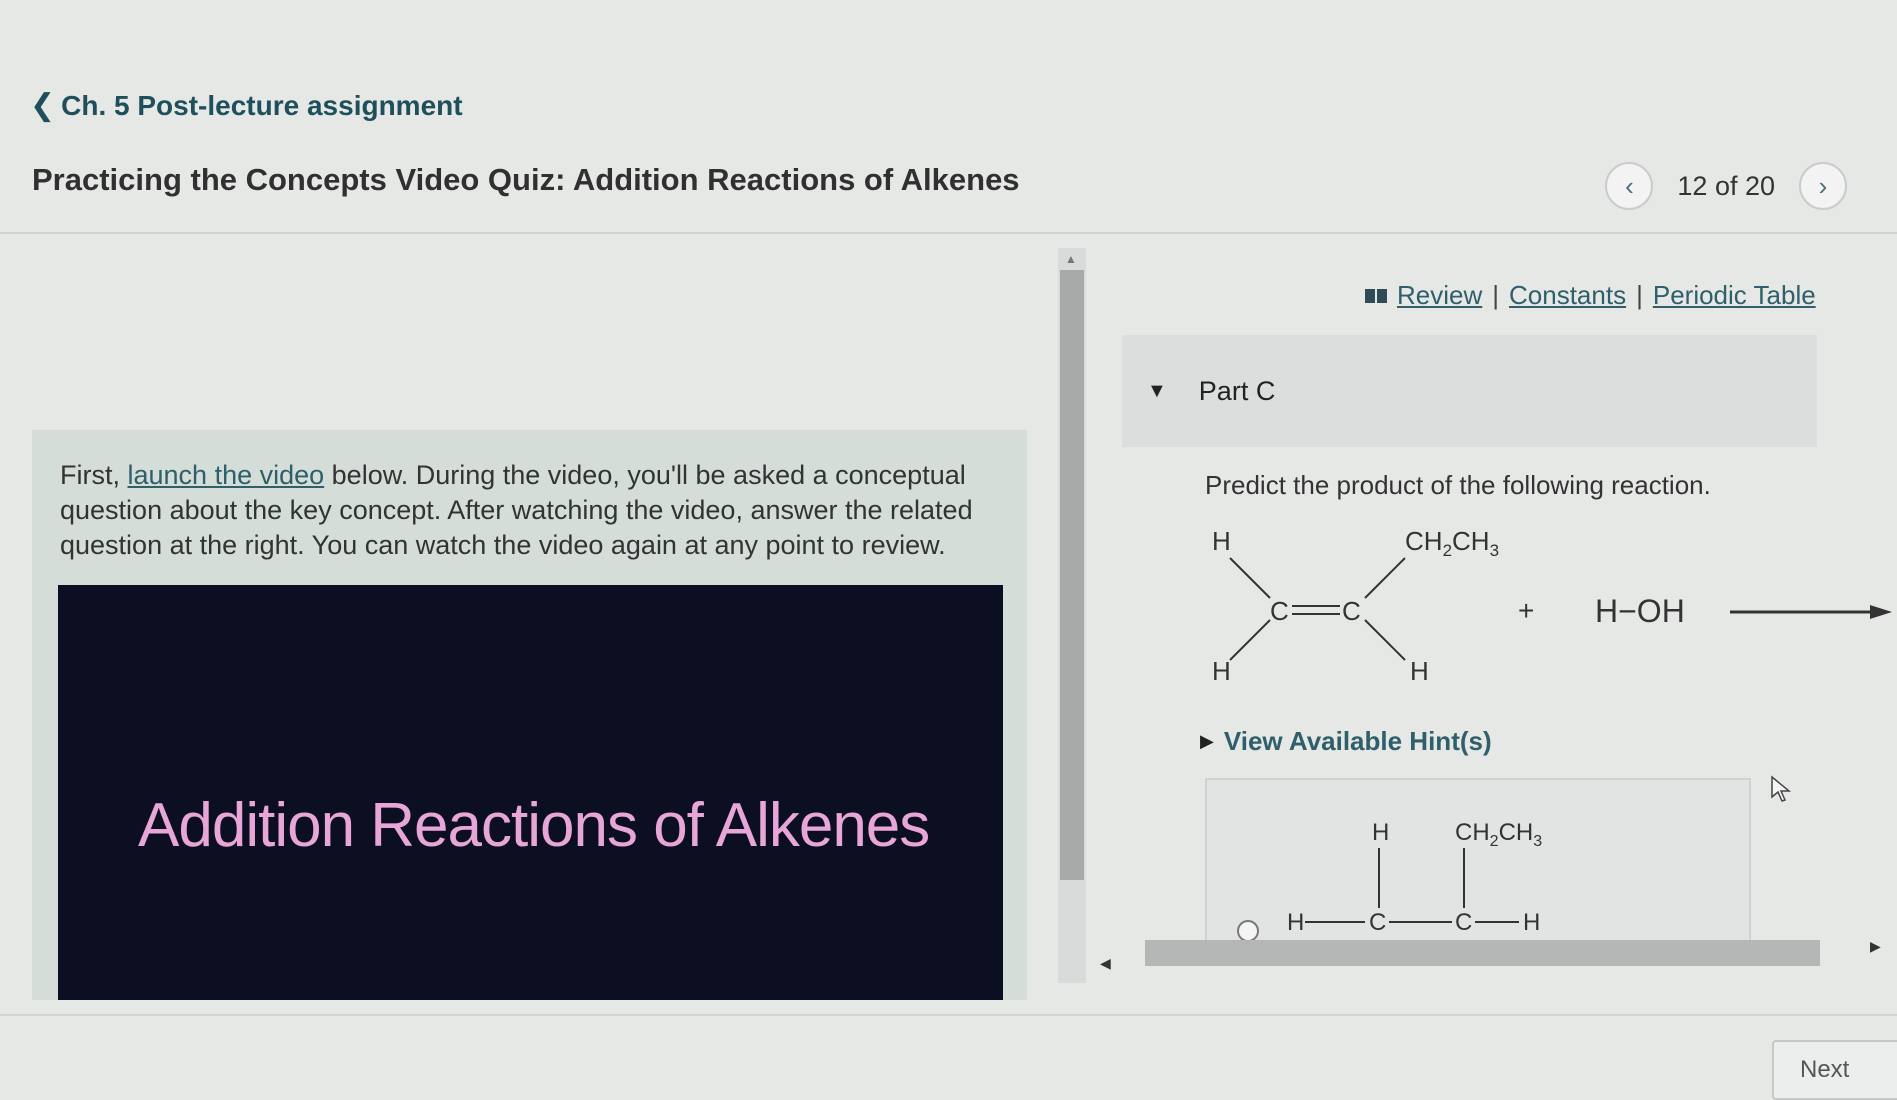 The image size is (1897, 1100). I want to click on chevron-right-icon: ›, so click(1823, 185).